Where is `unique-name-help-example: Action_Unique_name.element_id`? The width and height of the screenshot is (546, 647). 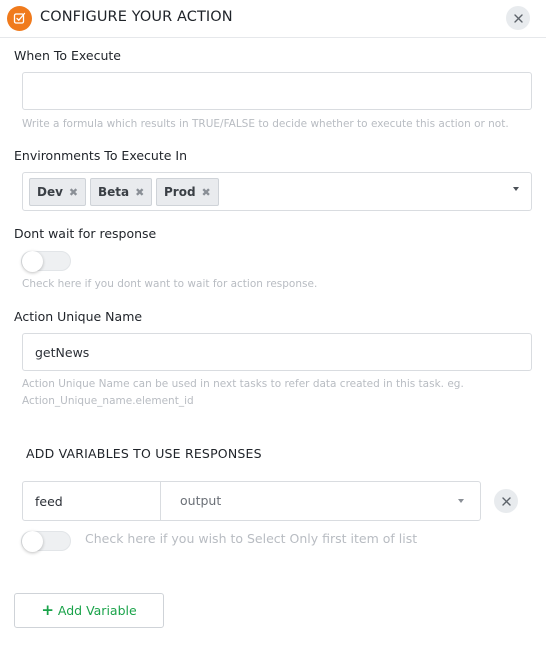 unique-name-help-example: Action_Unique_name.element_id is located at coordinates (108, 401).